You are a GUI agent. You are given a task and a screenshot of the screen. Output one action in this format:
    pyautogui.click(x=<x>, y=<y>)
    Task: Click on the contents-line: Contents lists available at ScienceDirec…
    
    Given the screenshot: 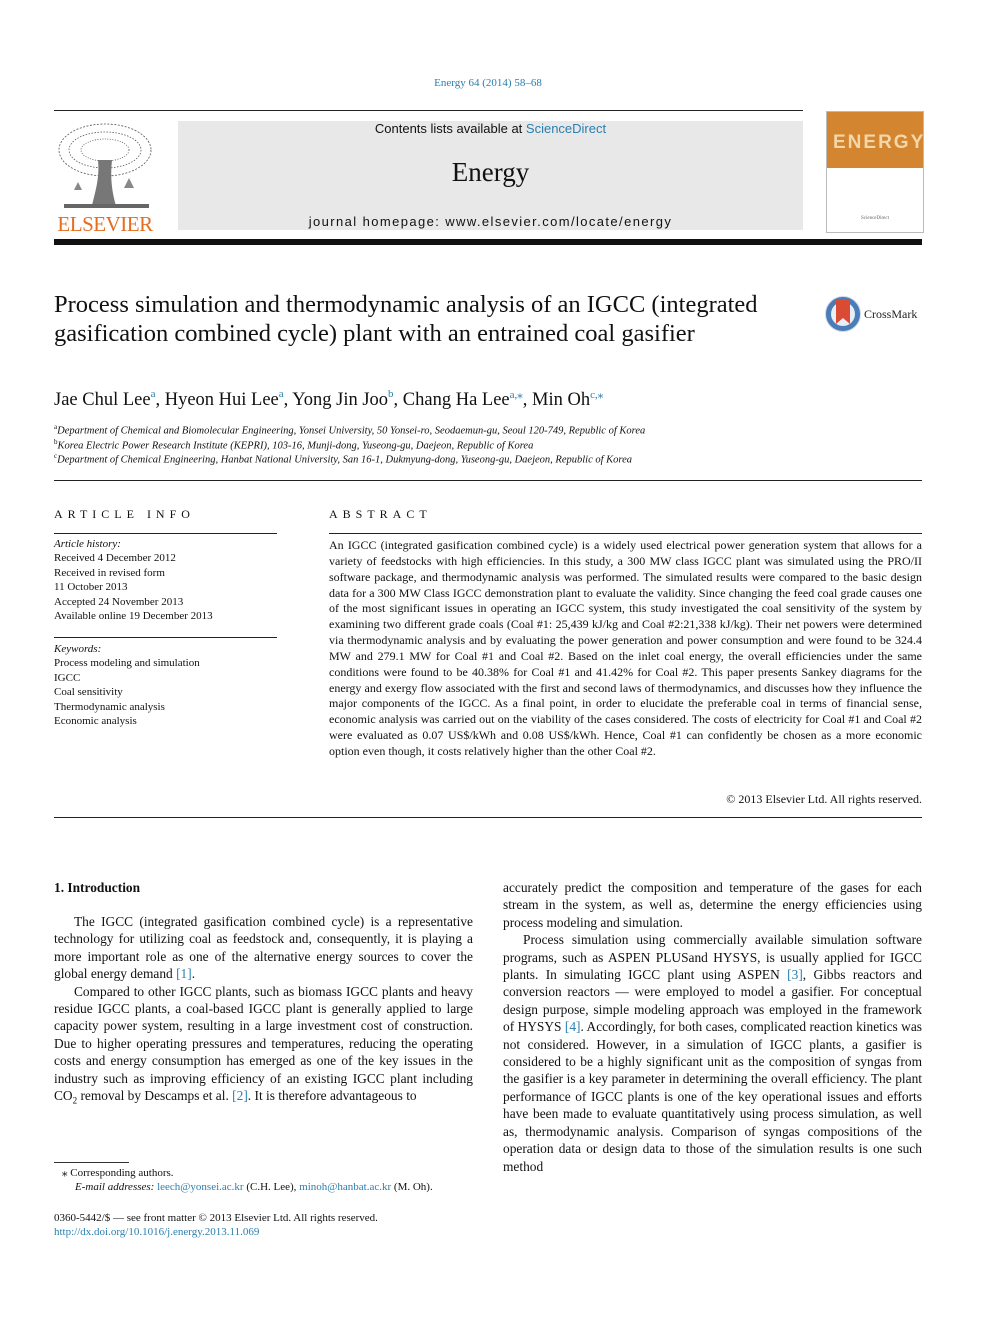 What is the action you would take?
    pyautogui.click(x=490, y=128)
    